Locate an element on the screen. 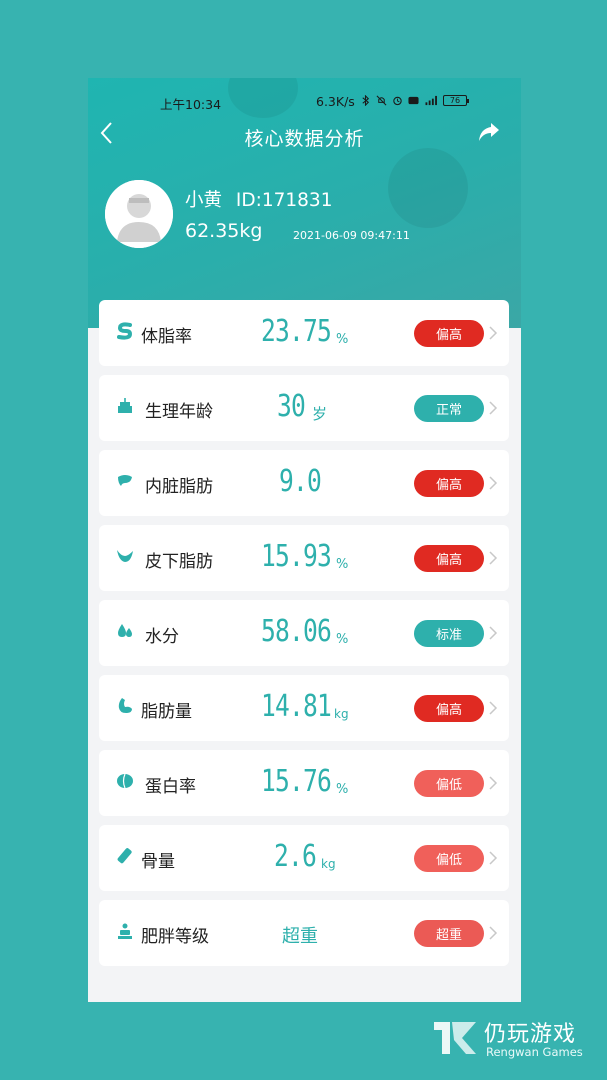 Image resolution: width=607 pixels, height=1080 pixels. metric-card-subcutaneous-fat: 皮下脂肪 15.93 % 偏高 is located at coordinates (304, 558).